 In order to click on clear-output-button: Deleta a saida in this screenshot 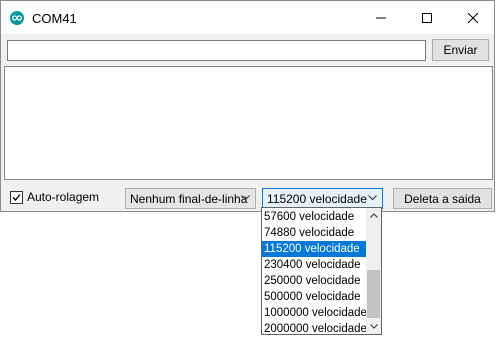, I will do `click(442, 198)`.